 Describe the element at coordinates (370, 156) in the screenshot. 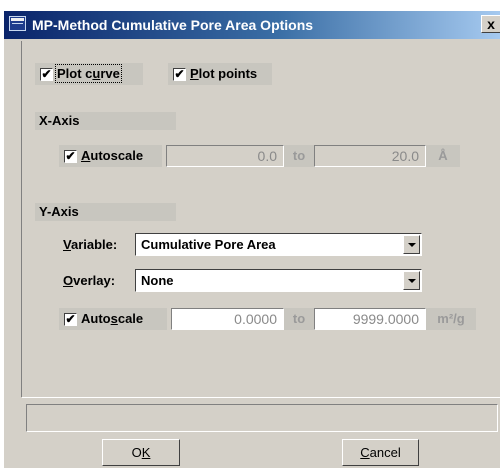

I see `x-max-field: 20.0` at that location.